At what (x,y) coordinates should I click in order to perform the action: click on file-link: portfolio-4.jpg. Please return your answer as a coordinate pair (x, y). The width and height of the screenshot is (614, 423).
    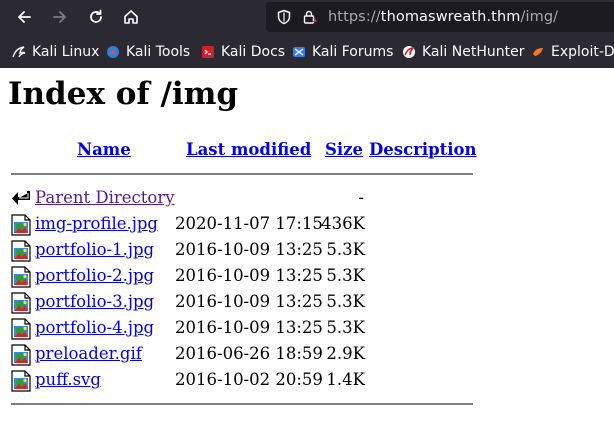
    Looking at the image, I should click on (94, 327).